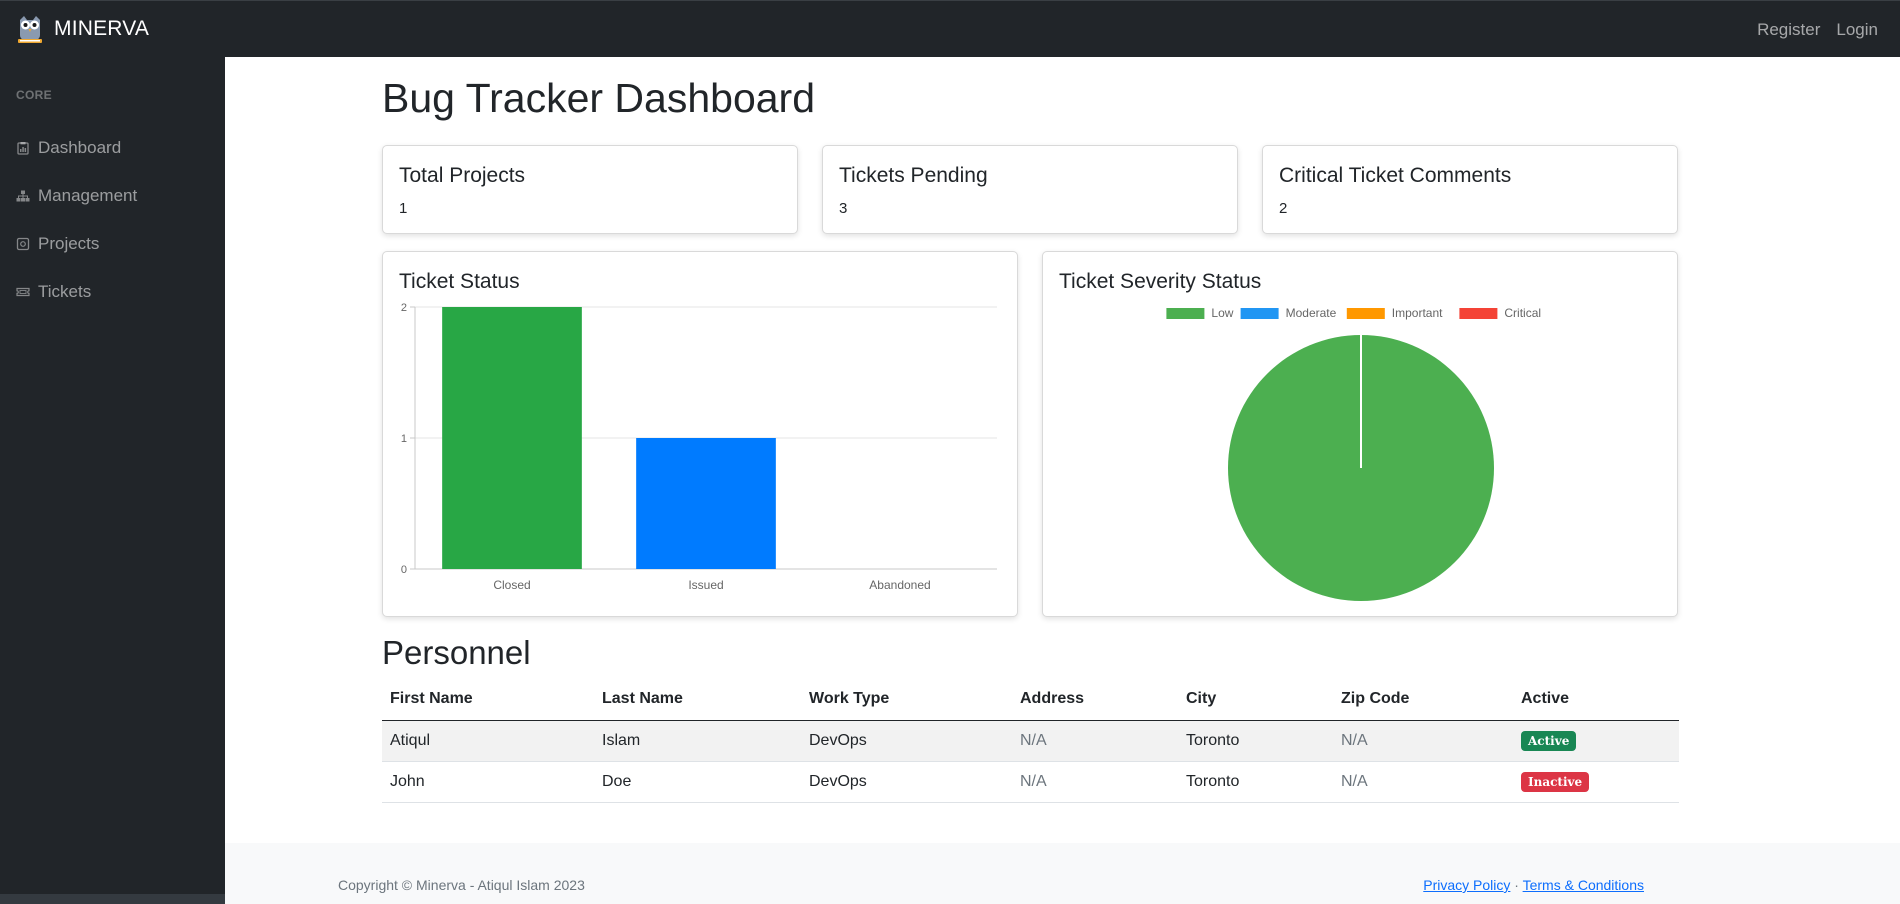 The width and height of the screenshot is (1900, 904). I want to click on column-header: Active, so click(1596, 700).